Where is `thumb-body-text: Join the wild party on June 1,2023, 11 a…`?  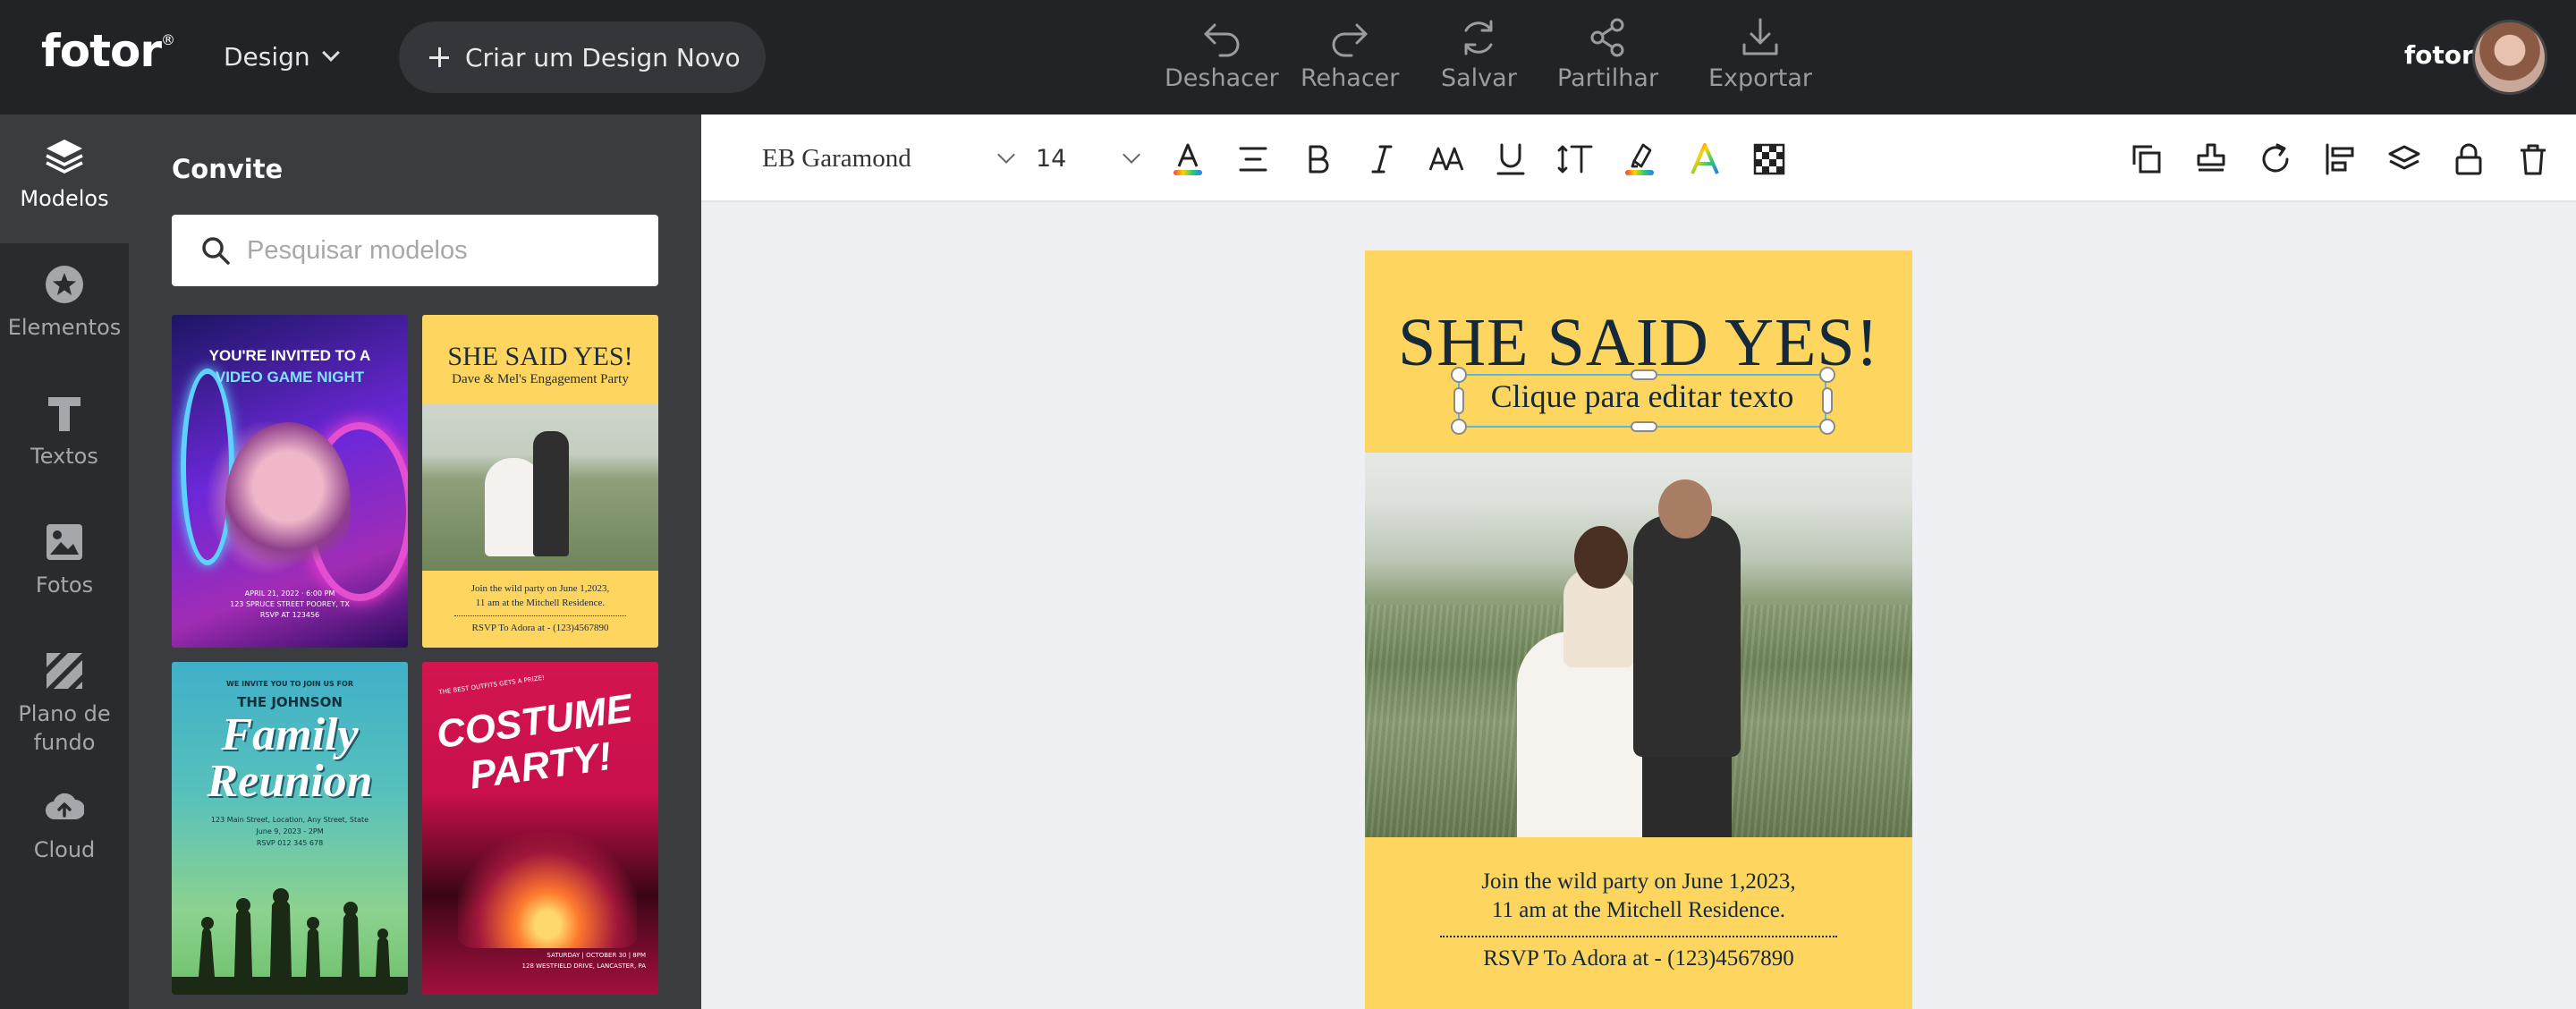 thumb-body-text: Join the wild party on June 1,2023, 11 a… is located at coordinates (540, 595).